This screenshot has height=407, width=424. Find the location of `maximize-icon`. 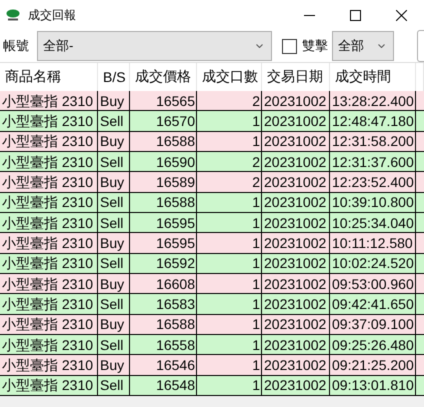

maximize-icon is located at coordinates (355, 15).